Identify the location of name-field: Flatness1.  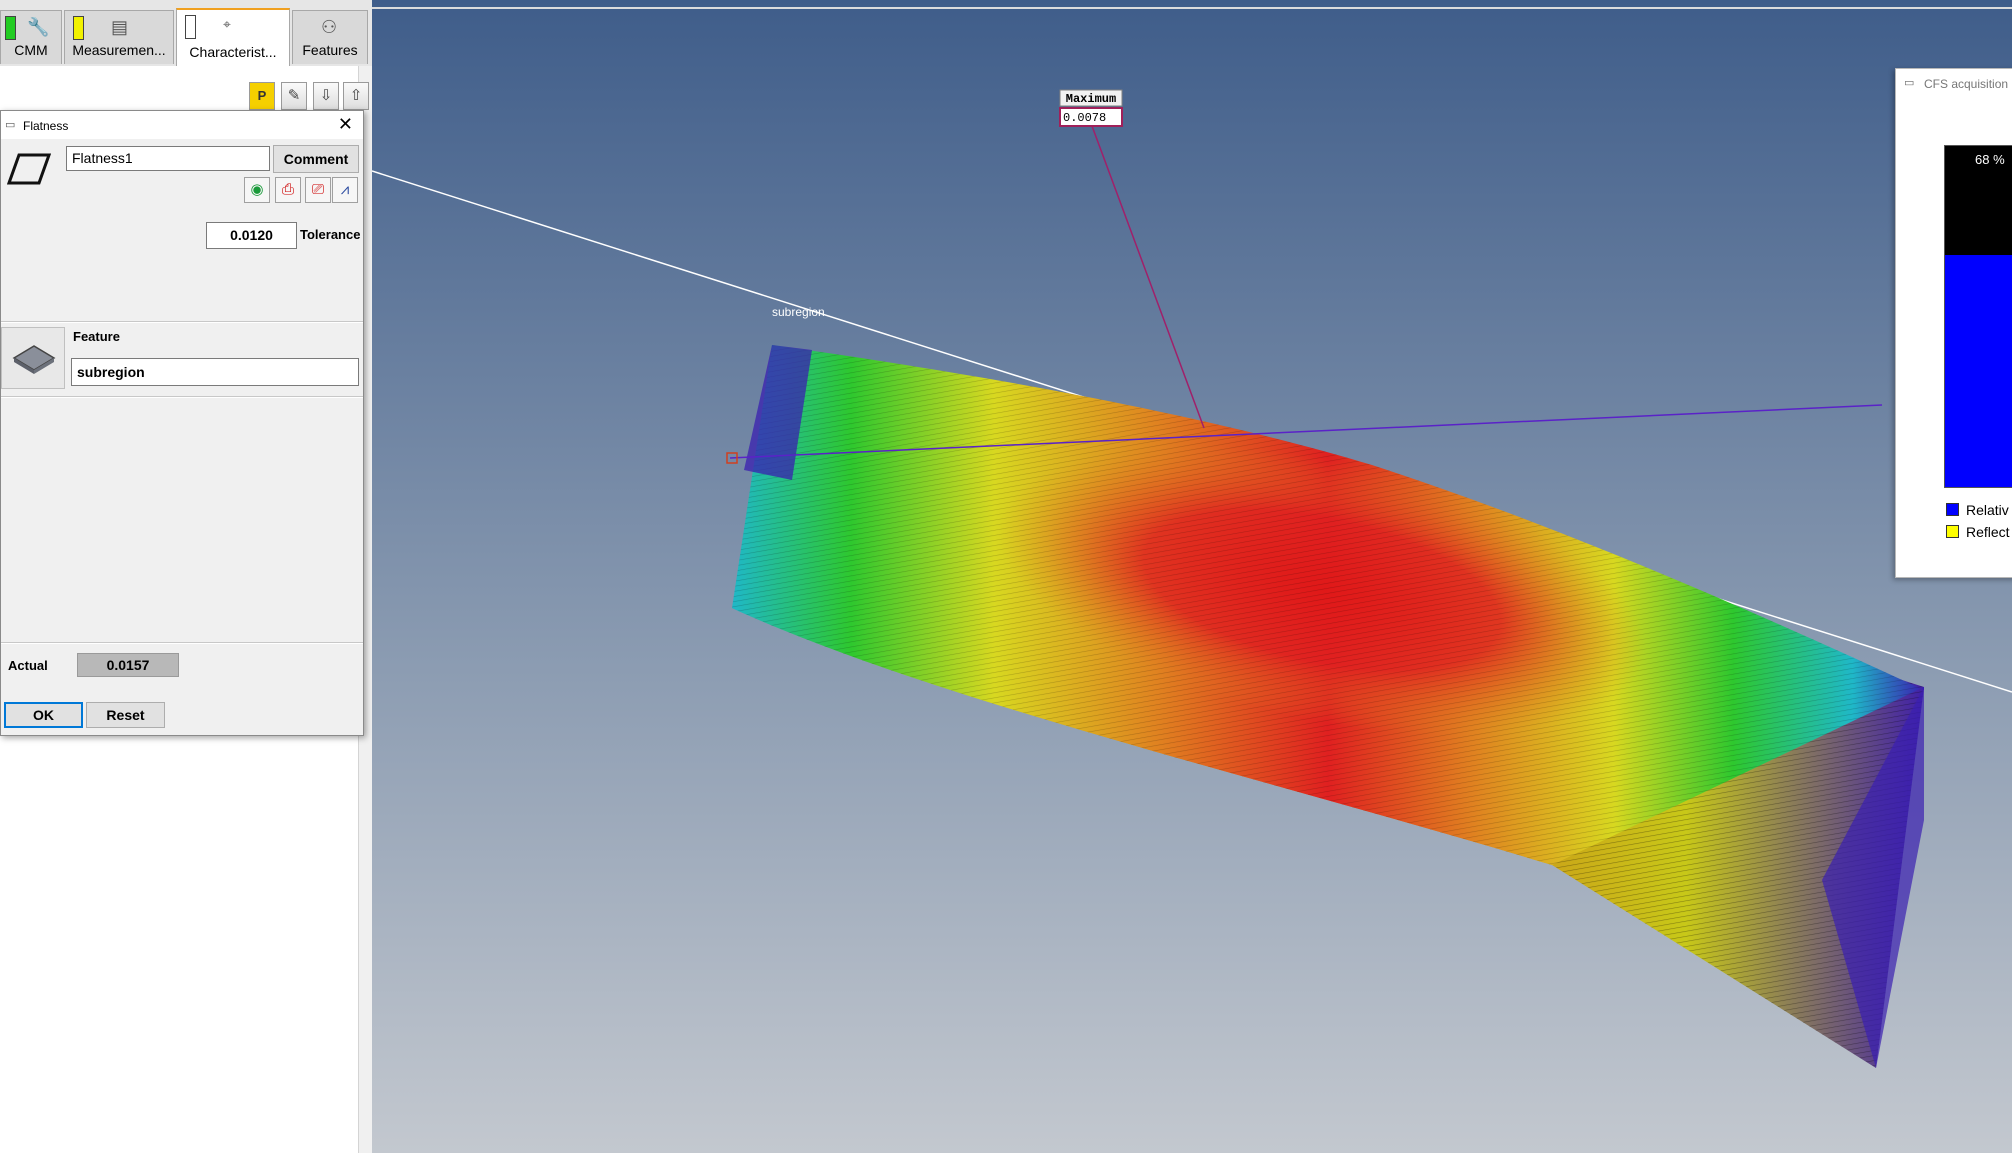
(168, 158).